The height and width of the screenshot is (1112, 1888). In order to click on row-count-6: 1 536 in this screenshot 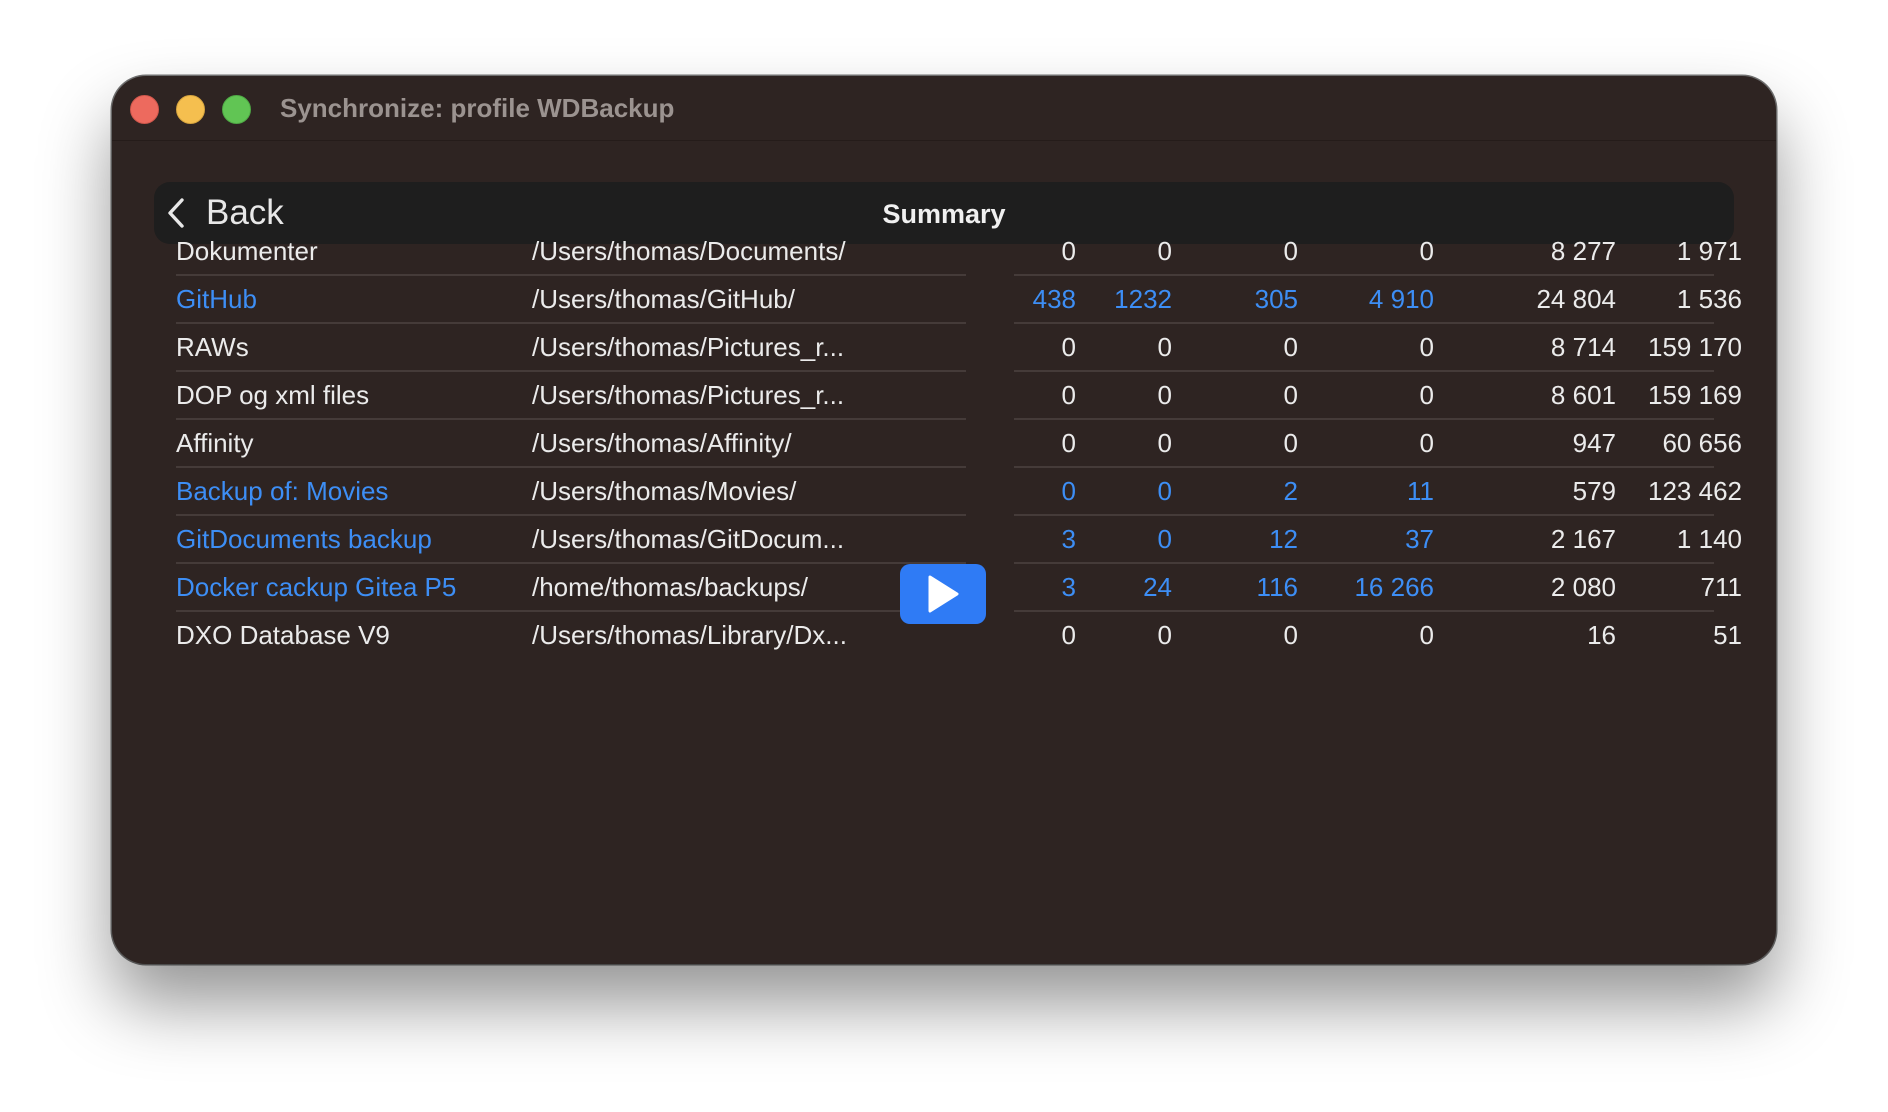, I will do `click(1709, 299)`.